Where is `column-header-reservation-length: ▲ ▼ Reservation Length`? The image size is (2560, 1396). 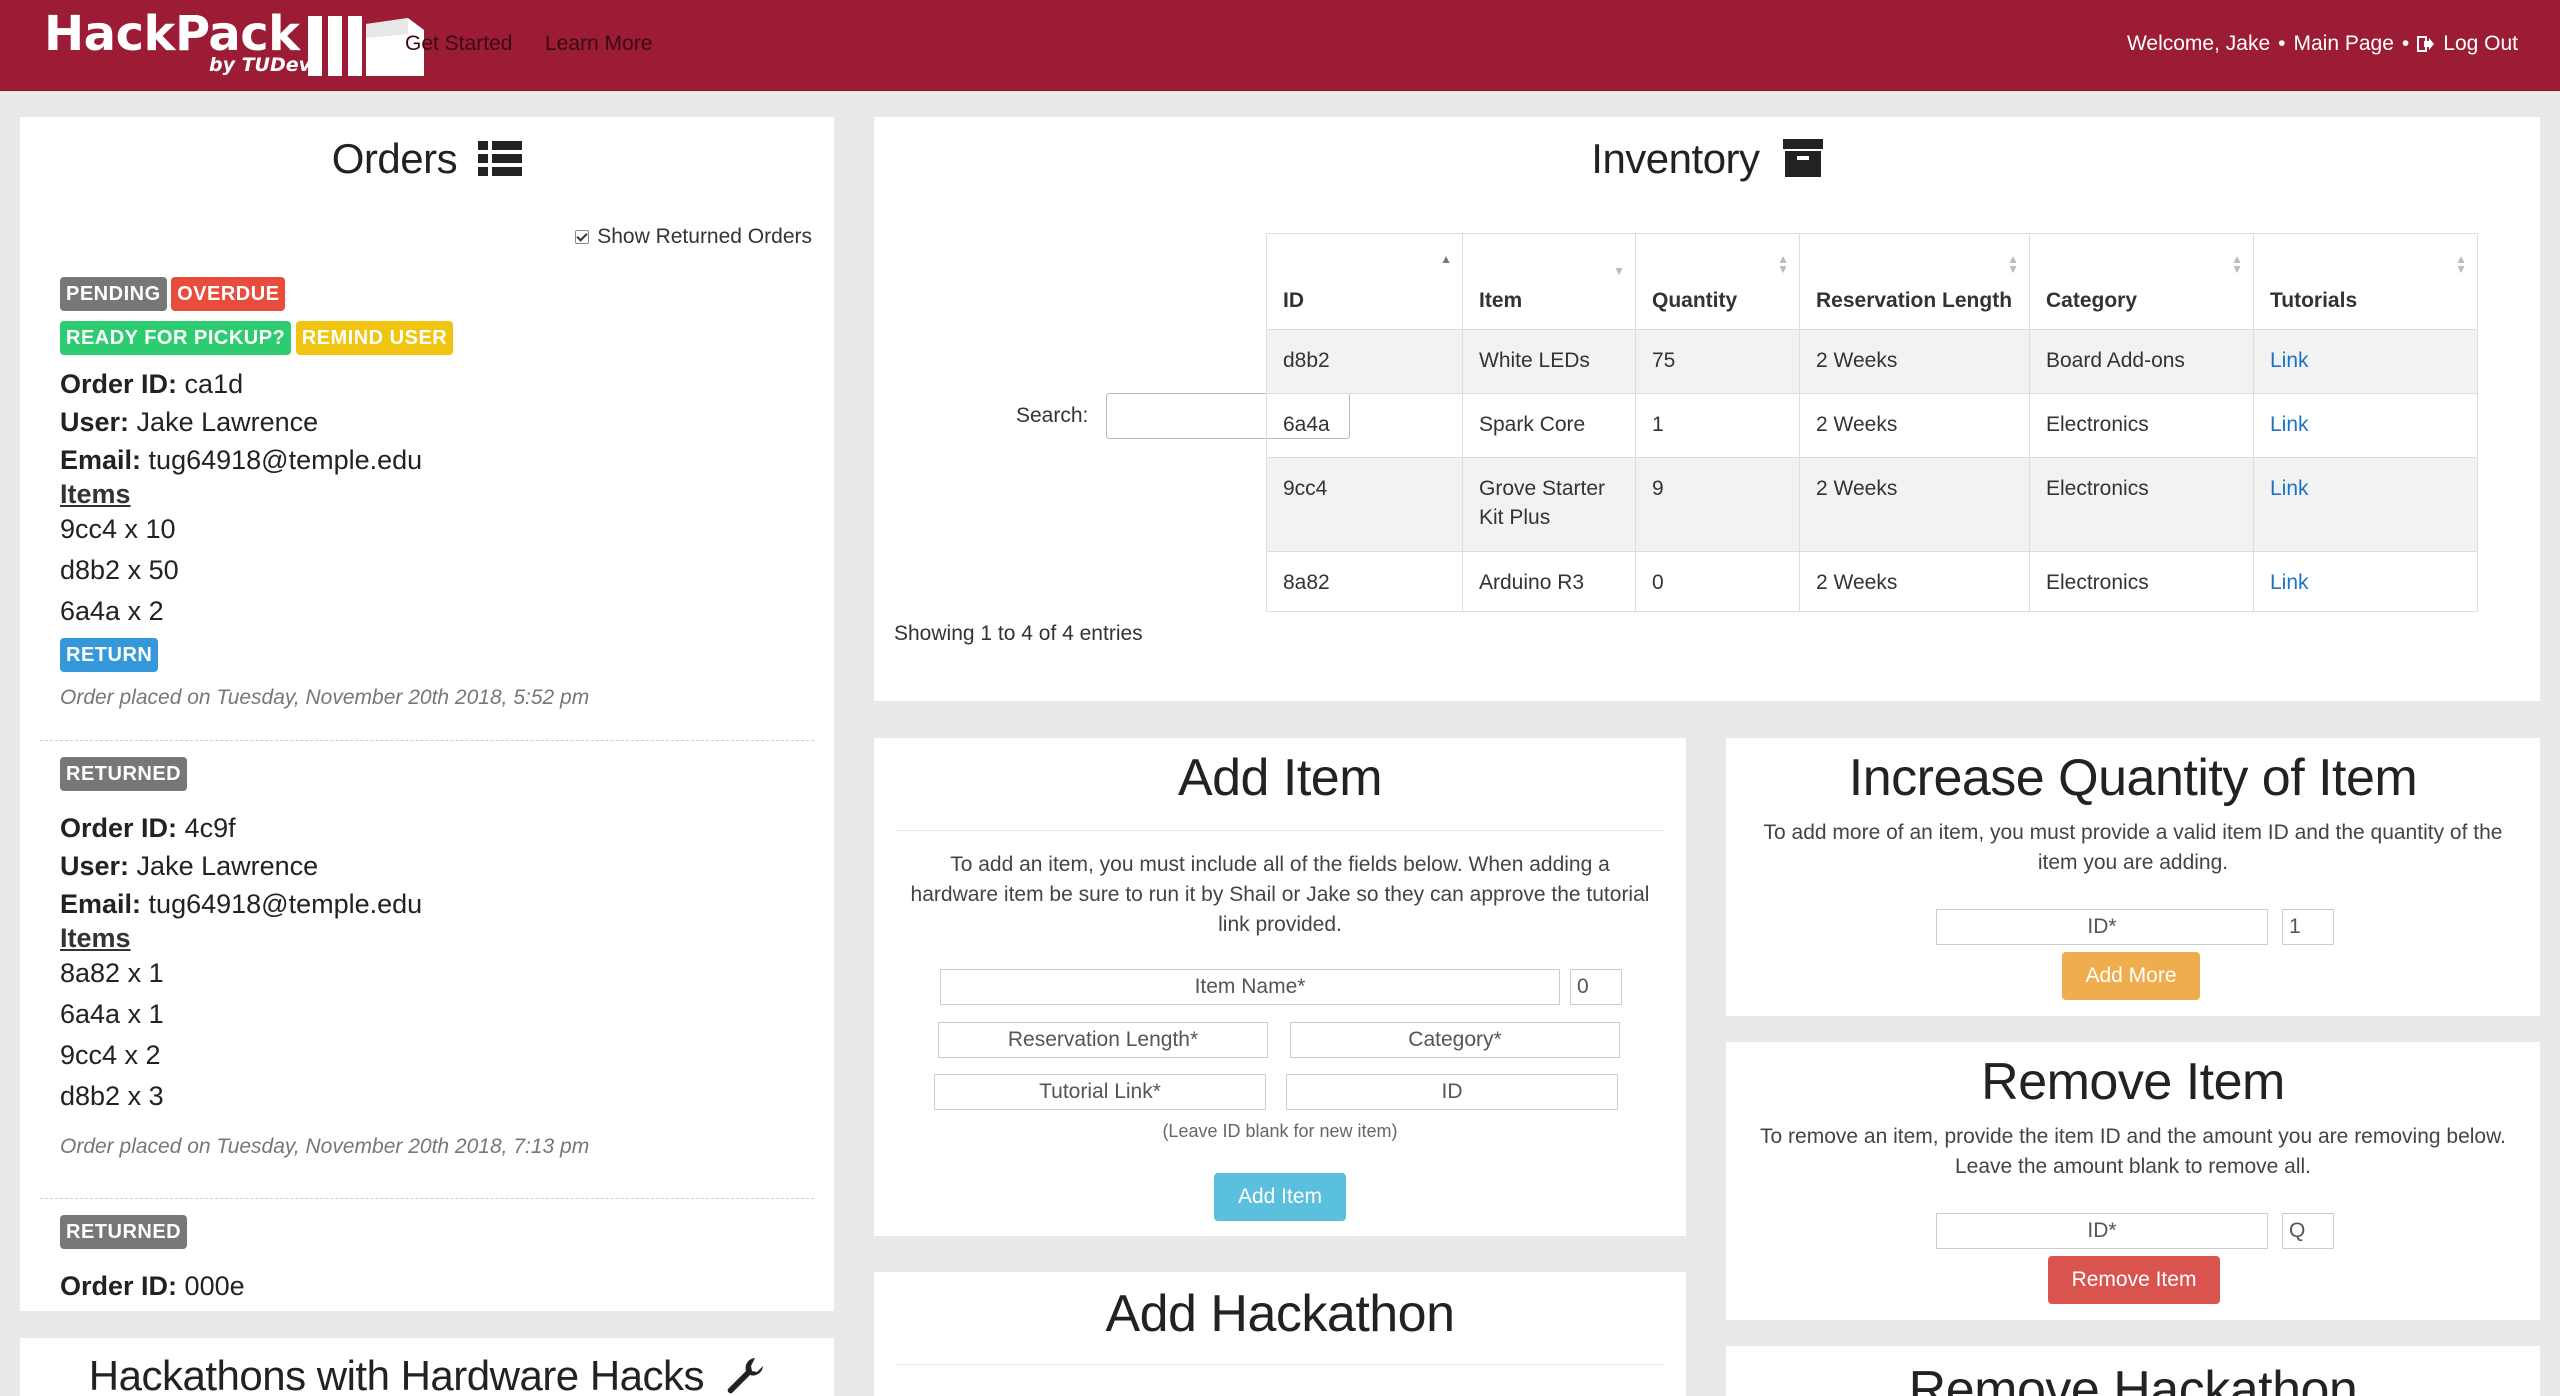 column-header-reservation-length: ▲ ▼ Reservation Length is located at coordinates (1914, 281).